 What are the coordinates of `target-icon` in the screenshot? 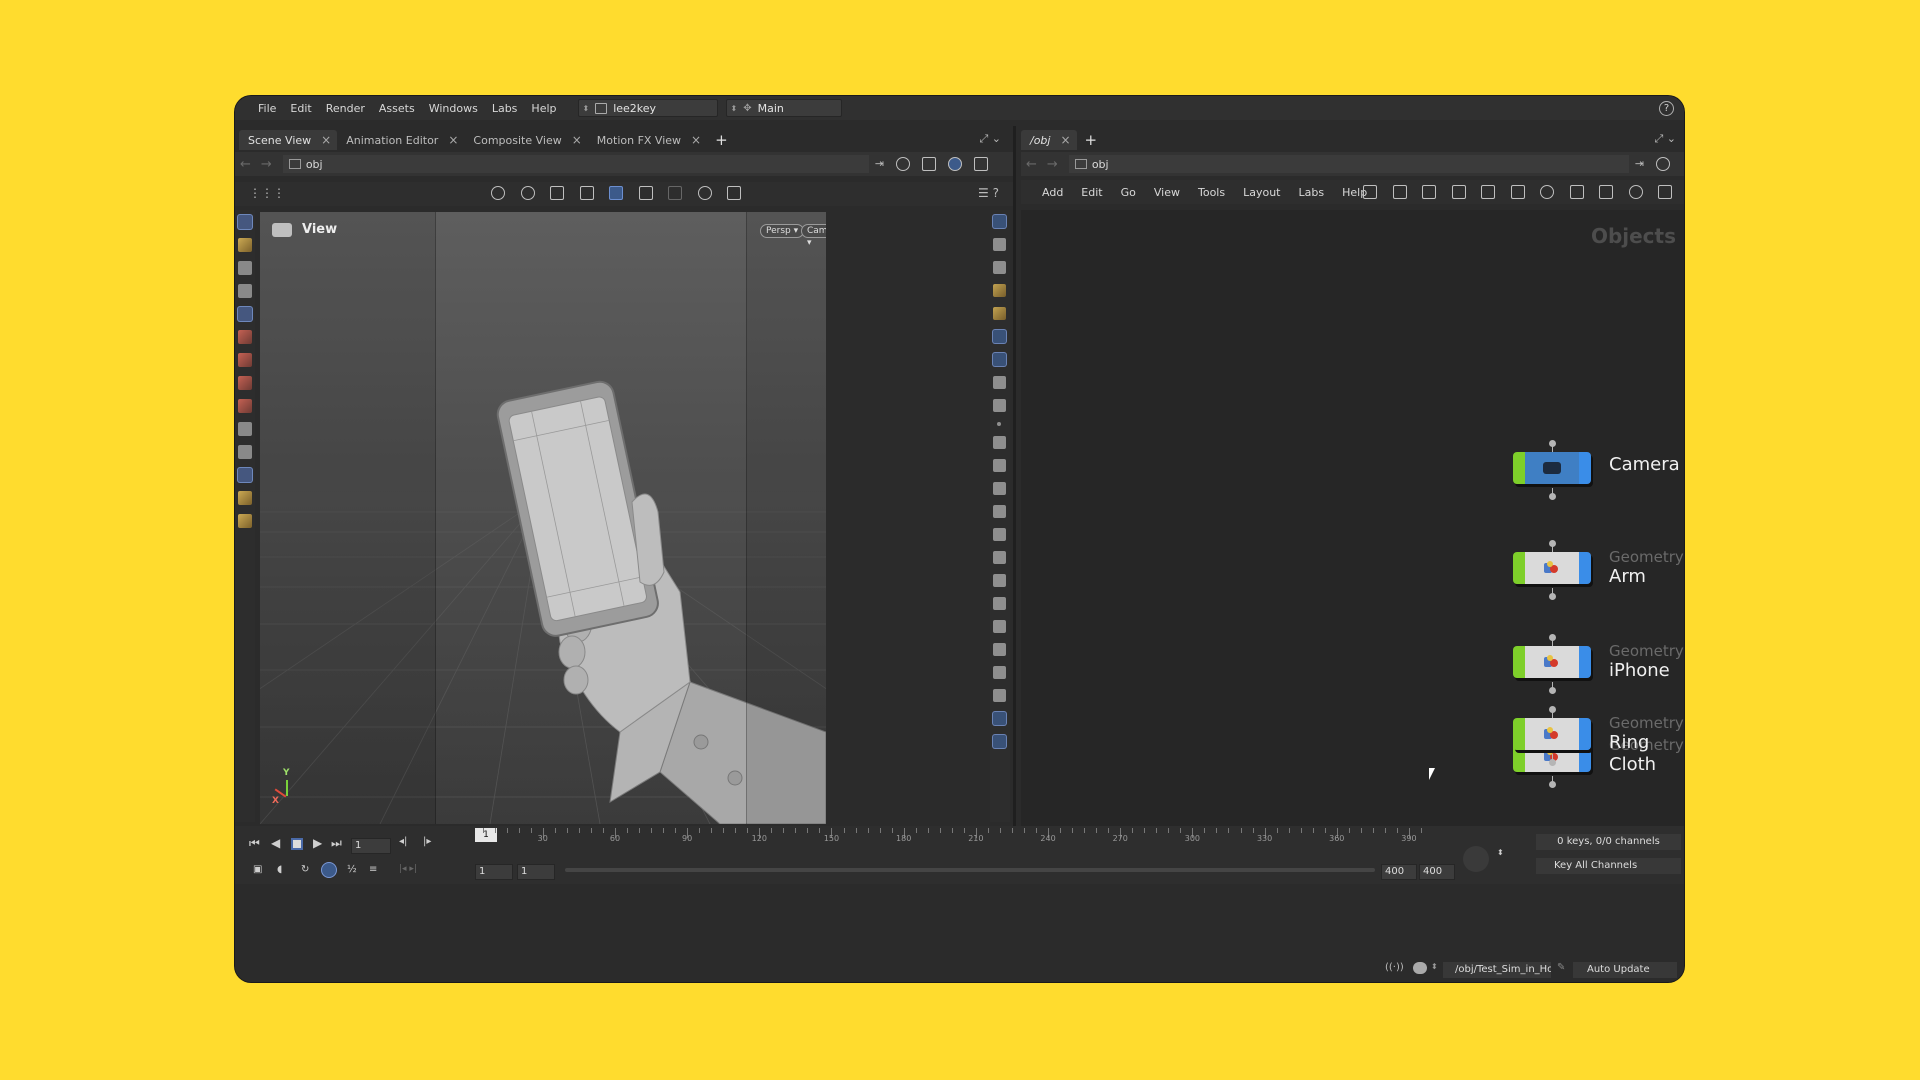 It's located at (1663, 164).